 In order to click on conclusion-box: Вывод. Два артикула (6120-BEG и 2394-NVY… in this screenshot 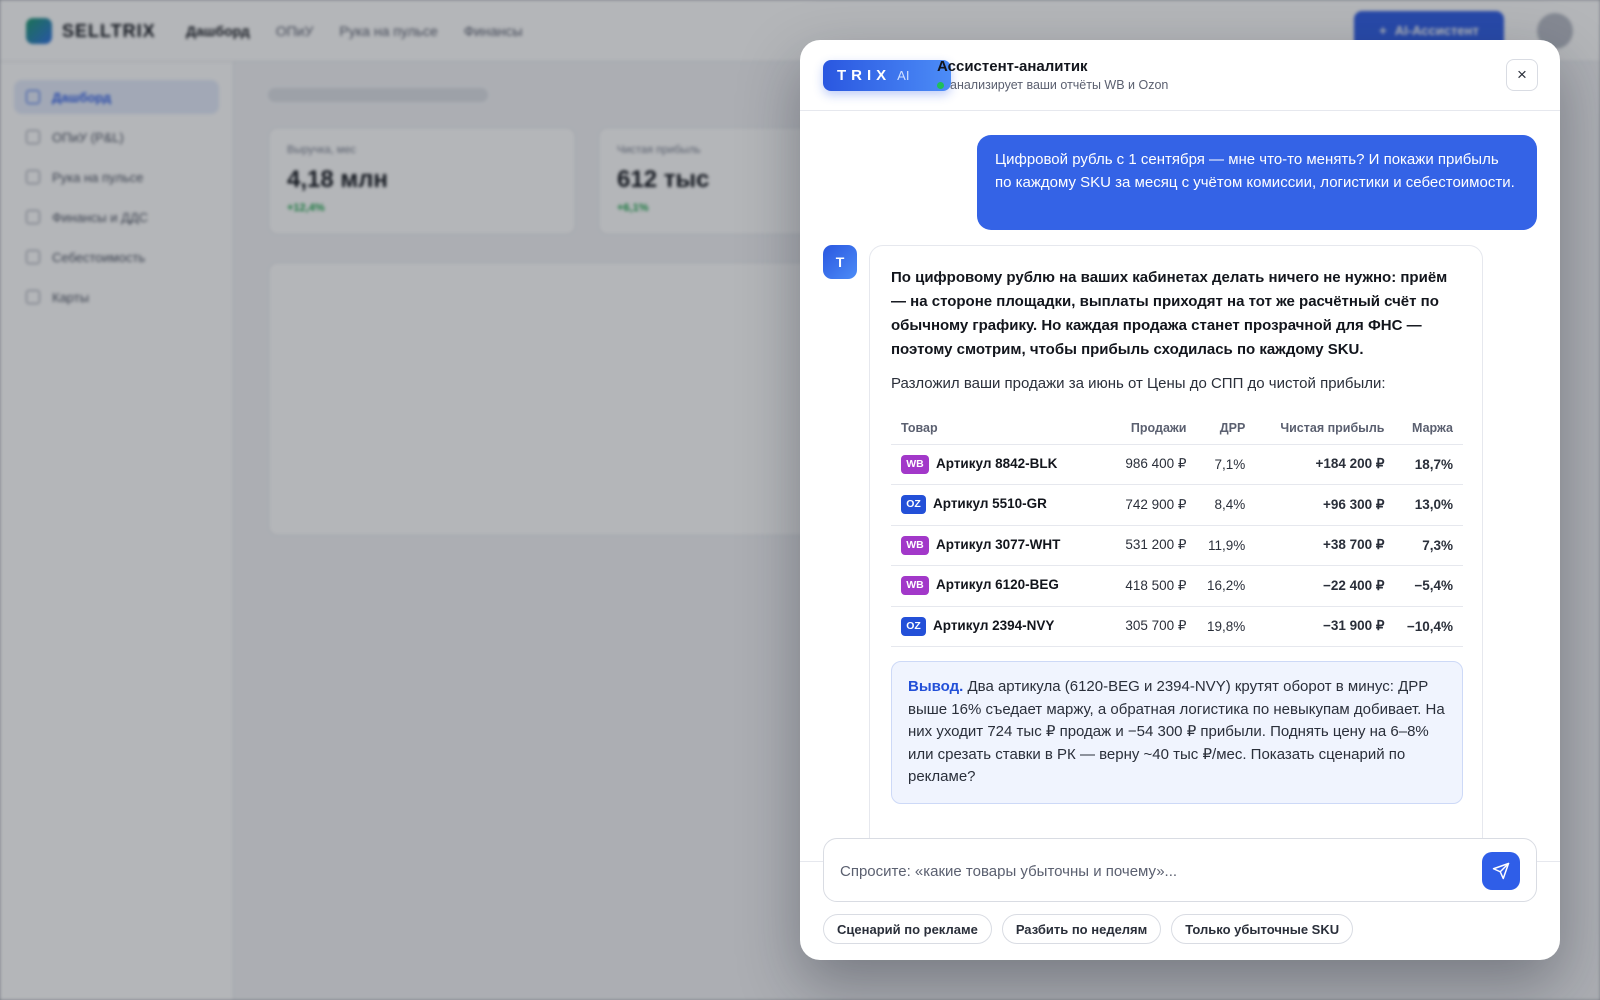, I will do `click(1177, 732)`.